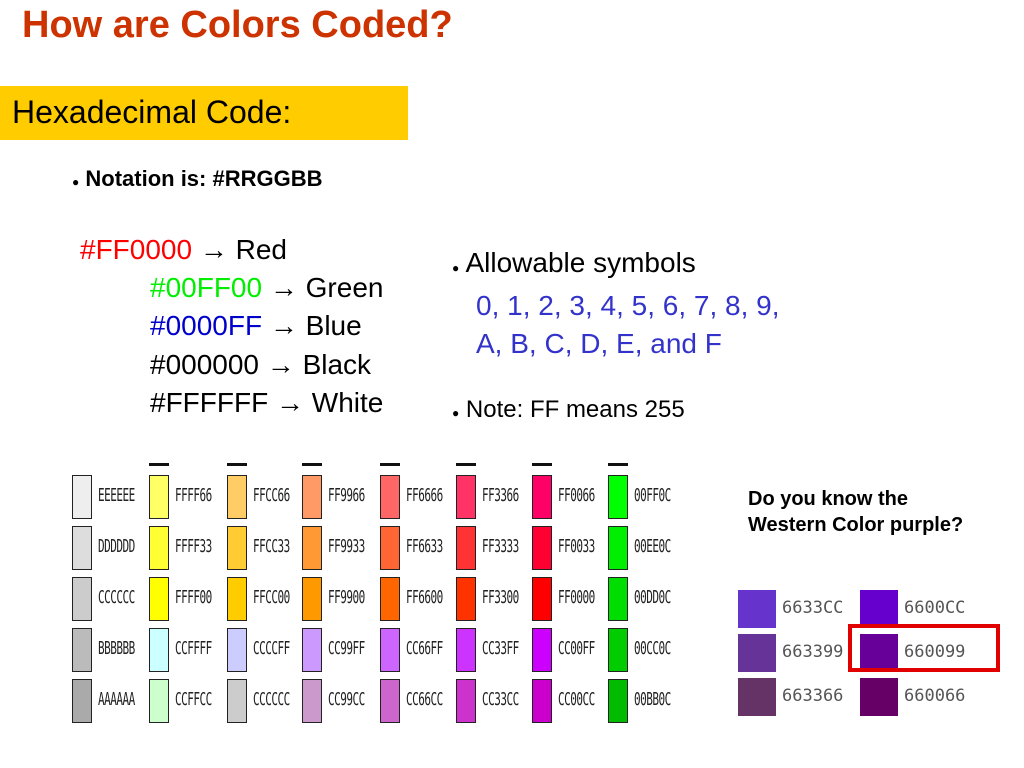 The height and width of the screenshot is (768, 1024). I want to click on color-swatch-label: CCCCCC, so click(116, 597).